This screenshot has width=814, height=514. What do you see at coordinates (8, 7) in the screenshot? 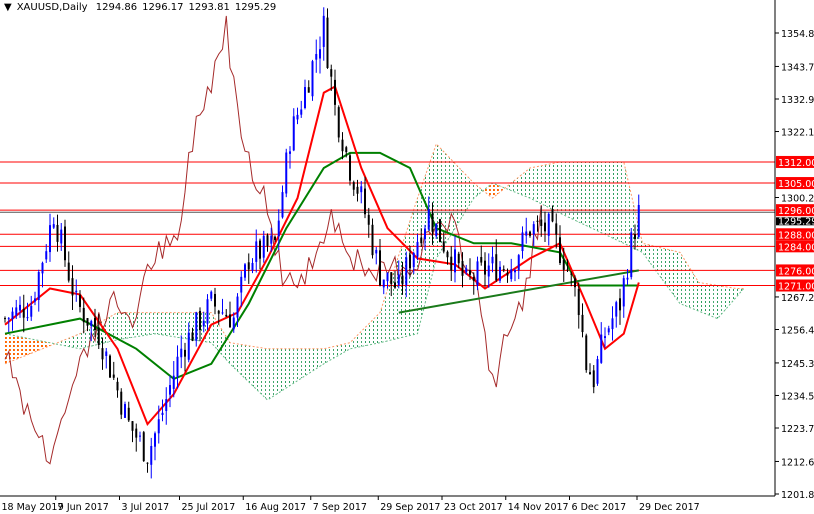
I see `dropdown-arrow-icon: ▼` at bounding box center [8, 7].